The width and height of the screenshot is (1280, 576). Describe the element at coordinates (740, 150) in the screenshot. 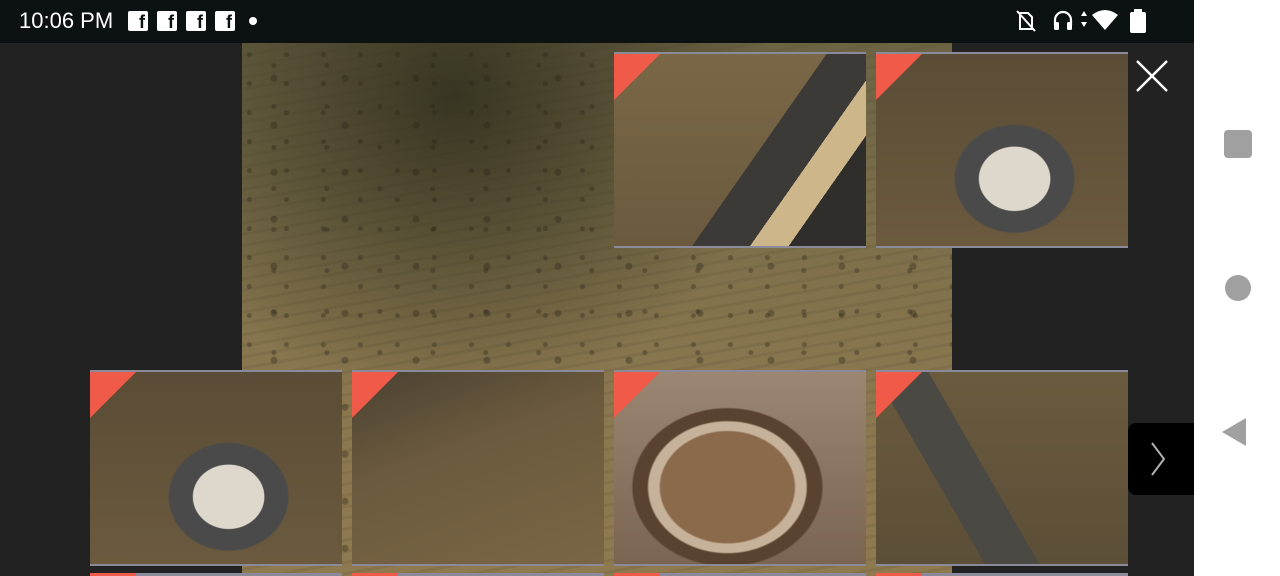

I see `thumbnail-rover-arm` at that location.